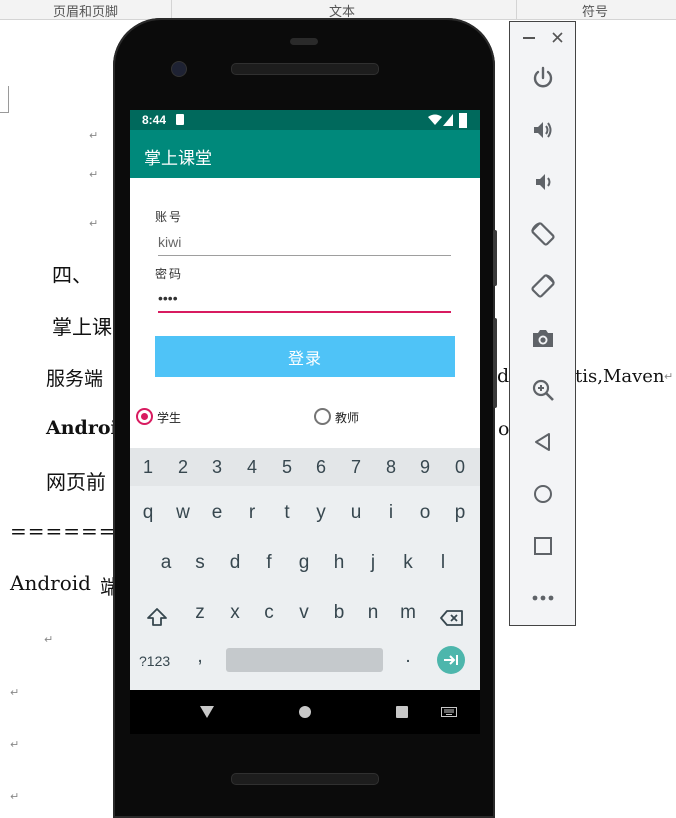  What do you see at coordinates (166, 563) in the screenshot?
I see `key-a: a` at bounding box center [166, 563].